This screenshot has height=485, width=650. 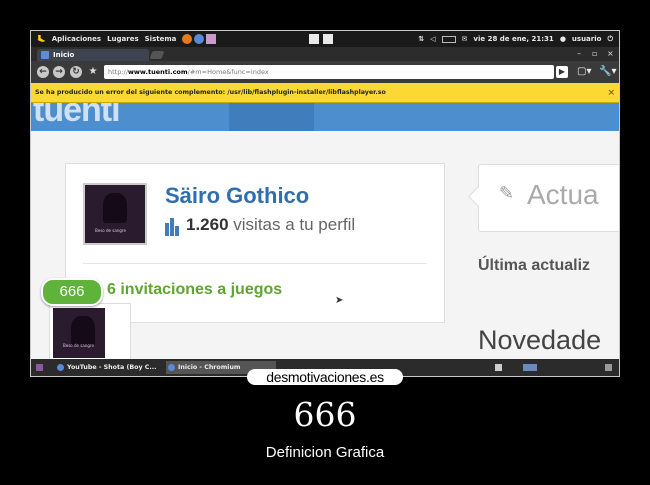 I want to click on status-box-arrow, so click(x=478, y=196).